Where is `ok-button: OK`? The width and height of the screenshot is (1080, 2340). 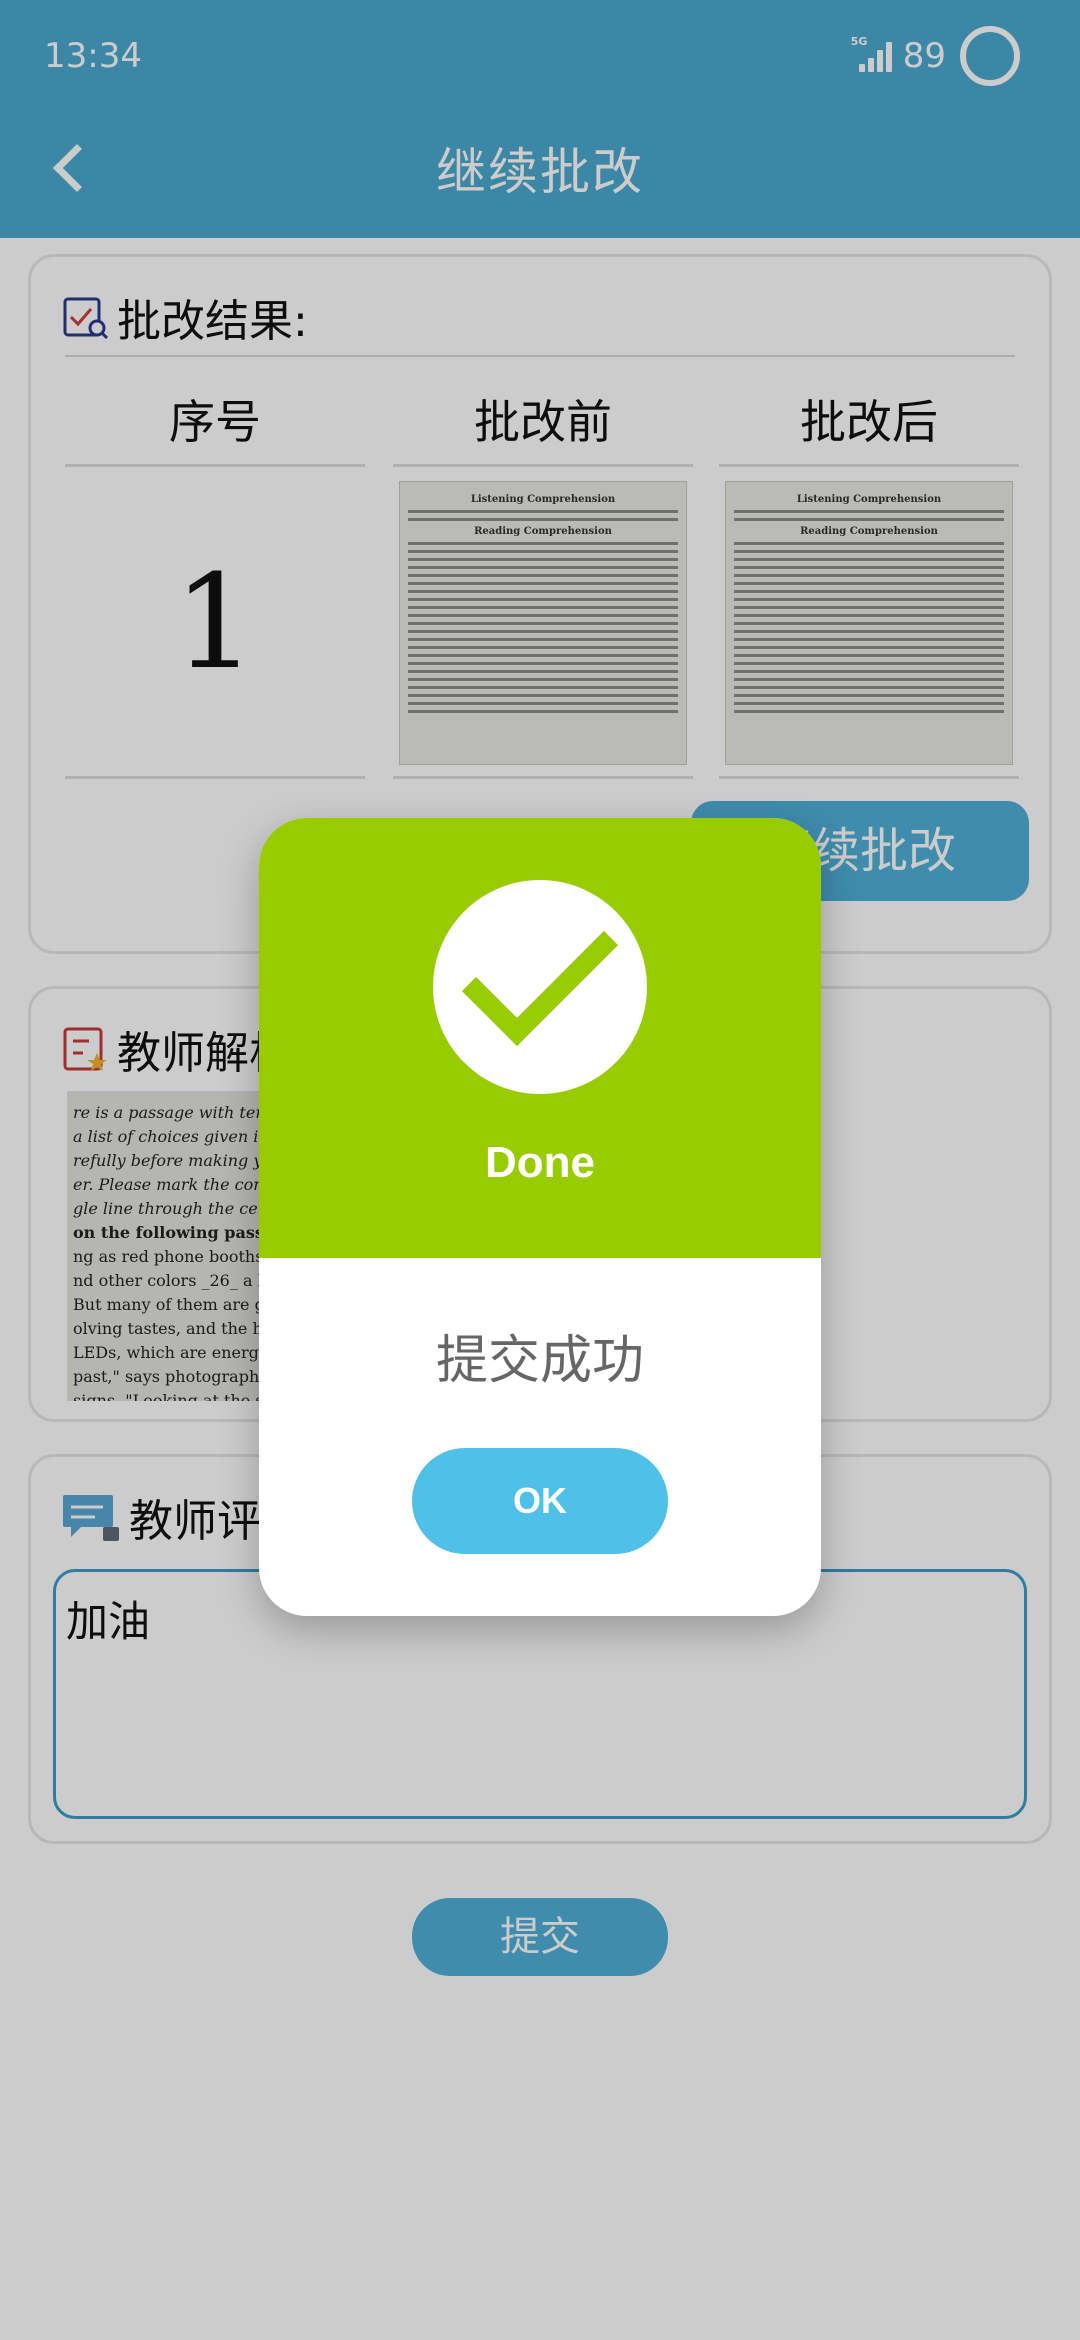
ok-button: OK is located at coordinates (540, 1501).